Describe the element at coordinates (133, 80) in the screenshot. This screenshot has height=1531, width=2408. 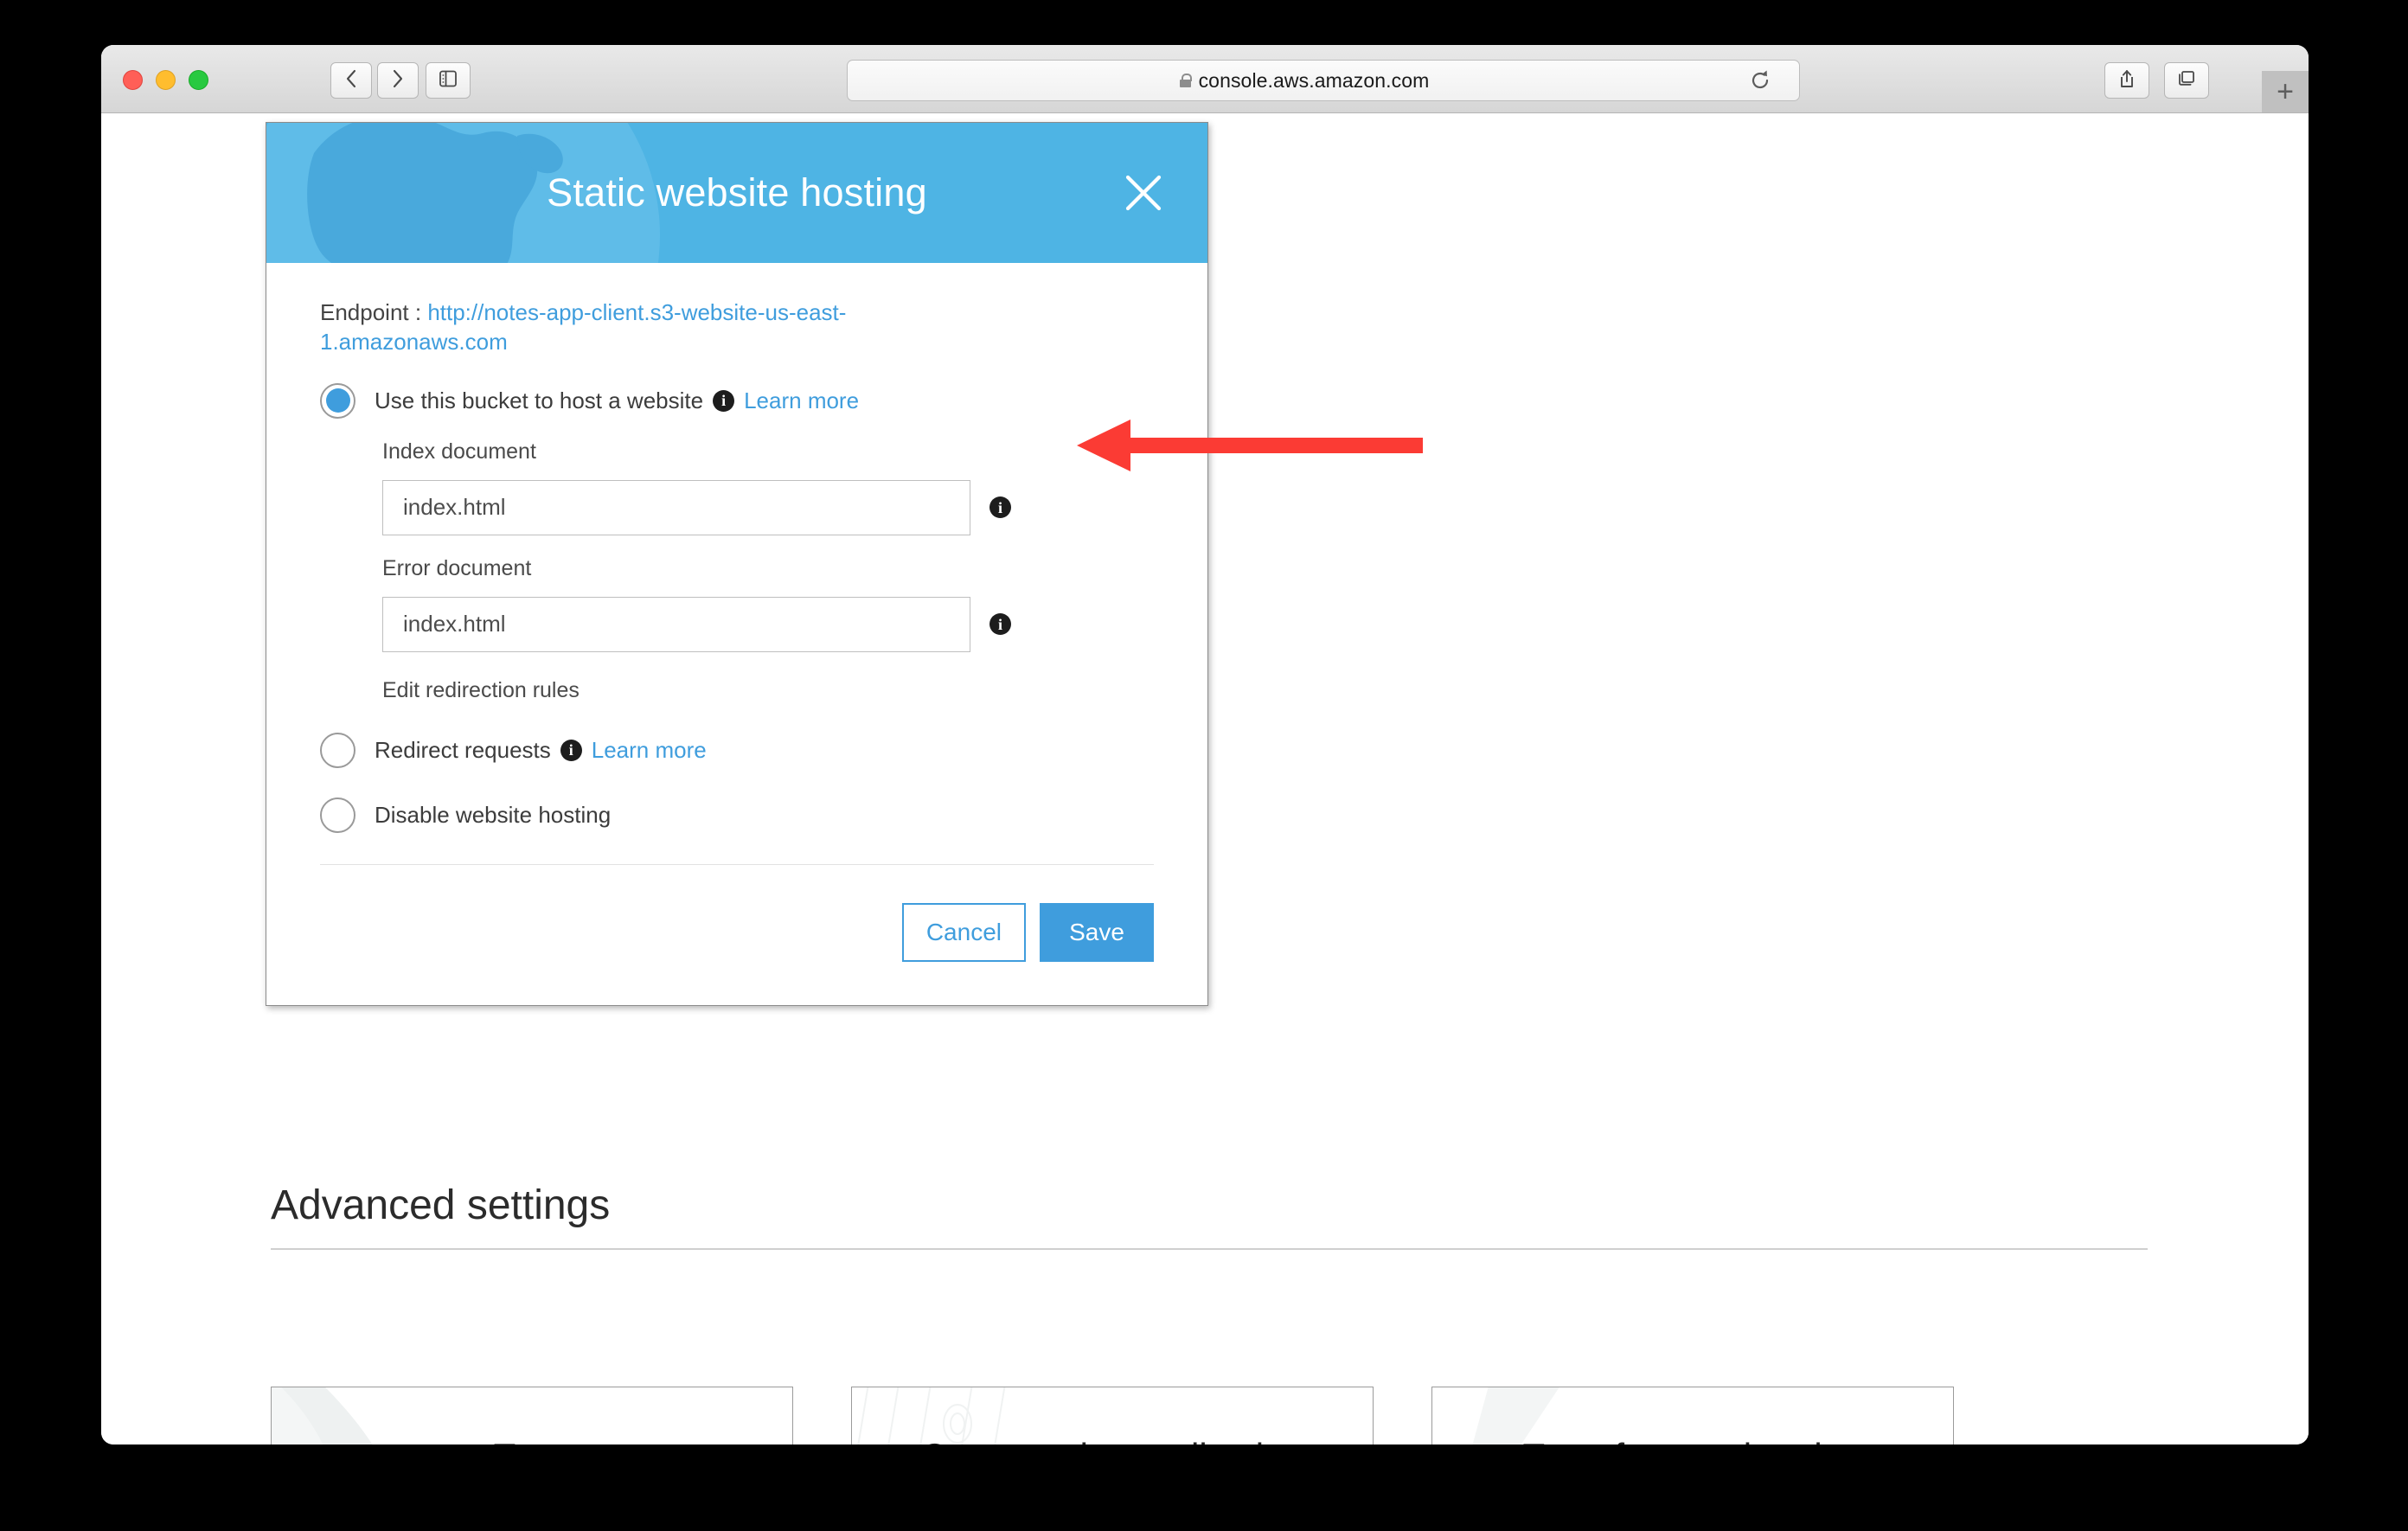
I see `close-window-button` at that location.